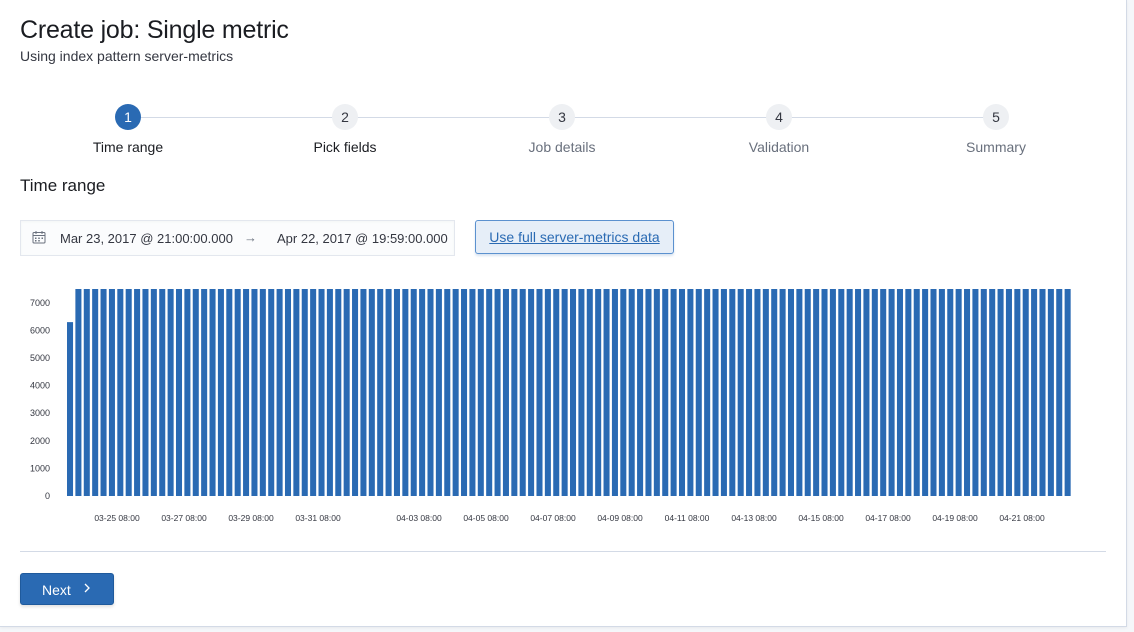 The image size is (1134, 632). What do you see at coordinates (996, 129) in the screenshot?
I see `step-summary: 5 Summary` at bounding box center [996, 129].